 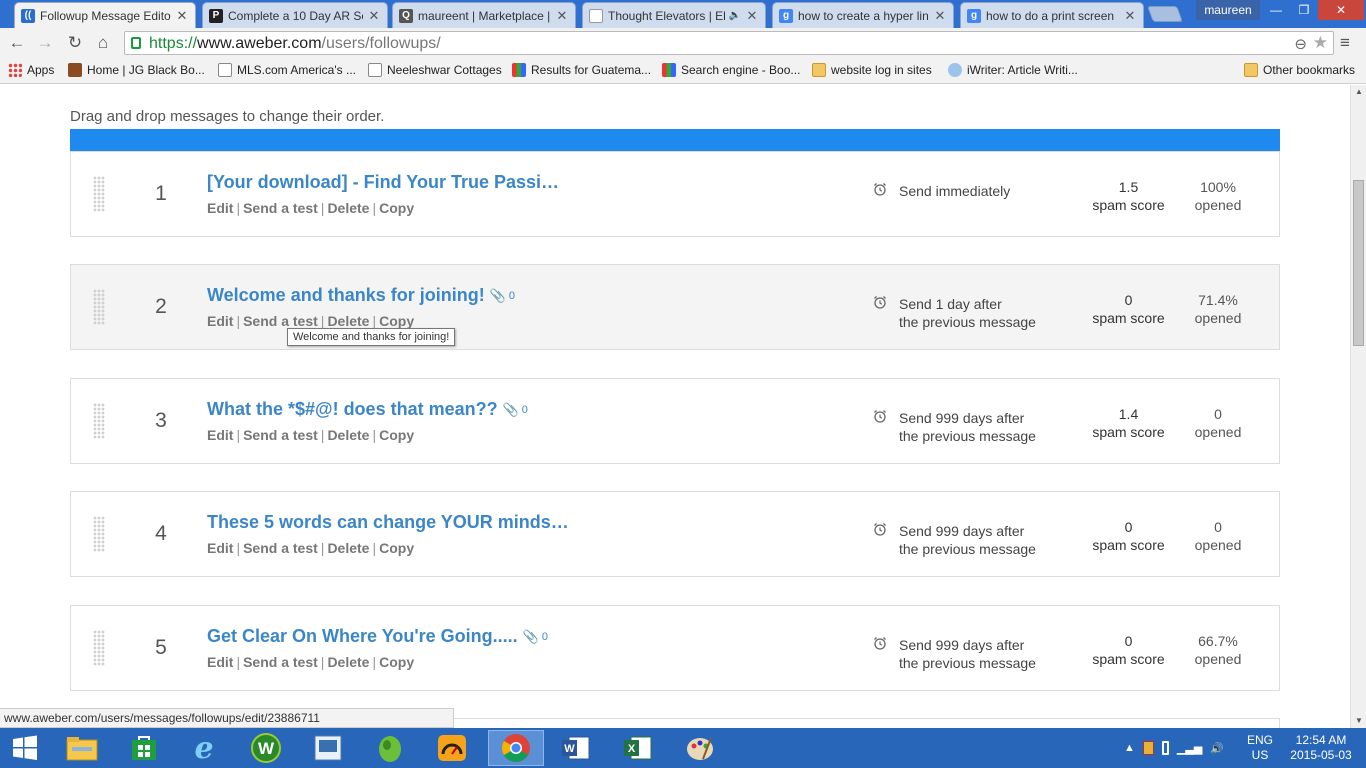 I want to click on message-title-link: What the *$#@! does that mean??, so click(x=352, y=409).